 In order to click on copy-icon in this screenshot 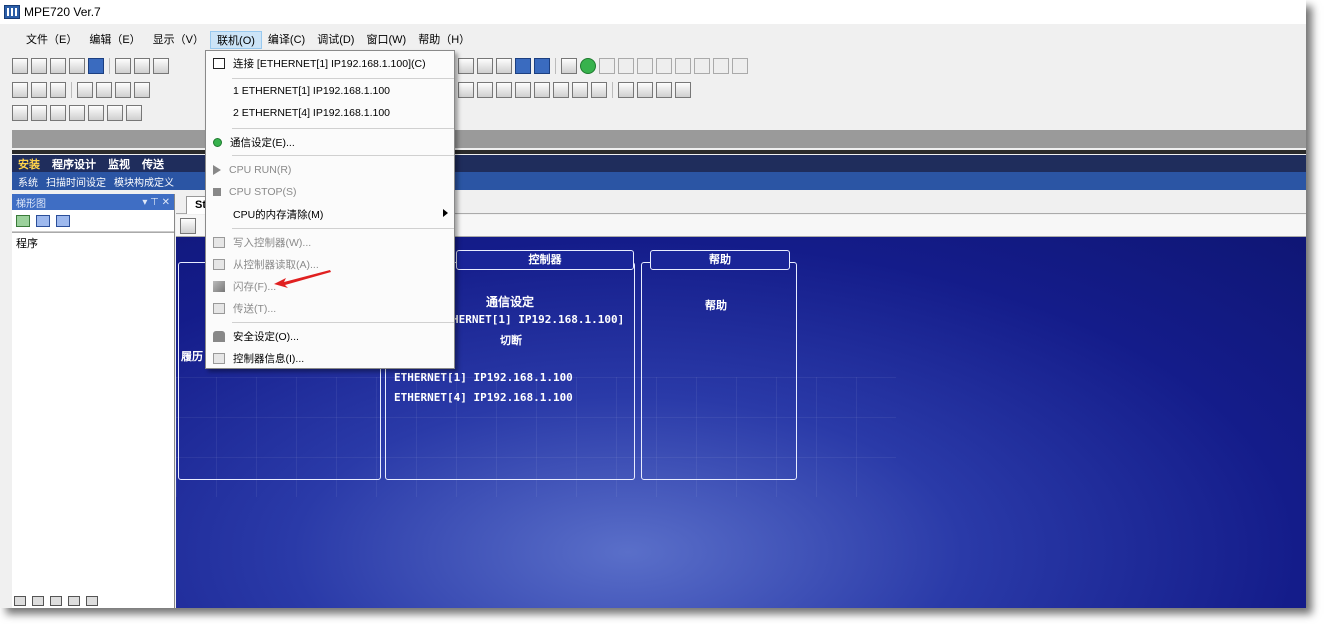, I will do `click(142, 66)`.